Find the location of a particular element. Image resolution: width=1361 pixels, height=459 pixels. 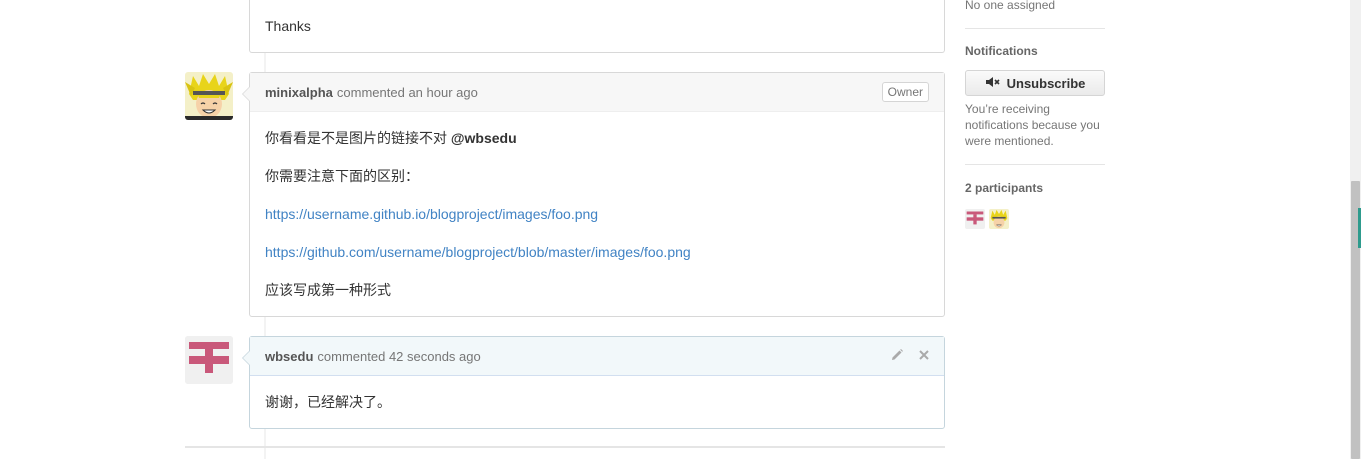

comment-line: 你看看是不是图片的链接不对 @wbsedu is located at coordinates (391, 138).